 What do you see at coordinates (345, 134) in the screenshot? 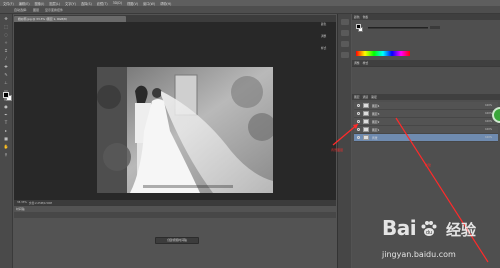
I see `annotation-arrow-left` at bounding box center [345, 134].